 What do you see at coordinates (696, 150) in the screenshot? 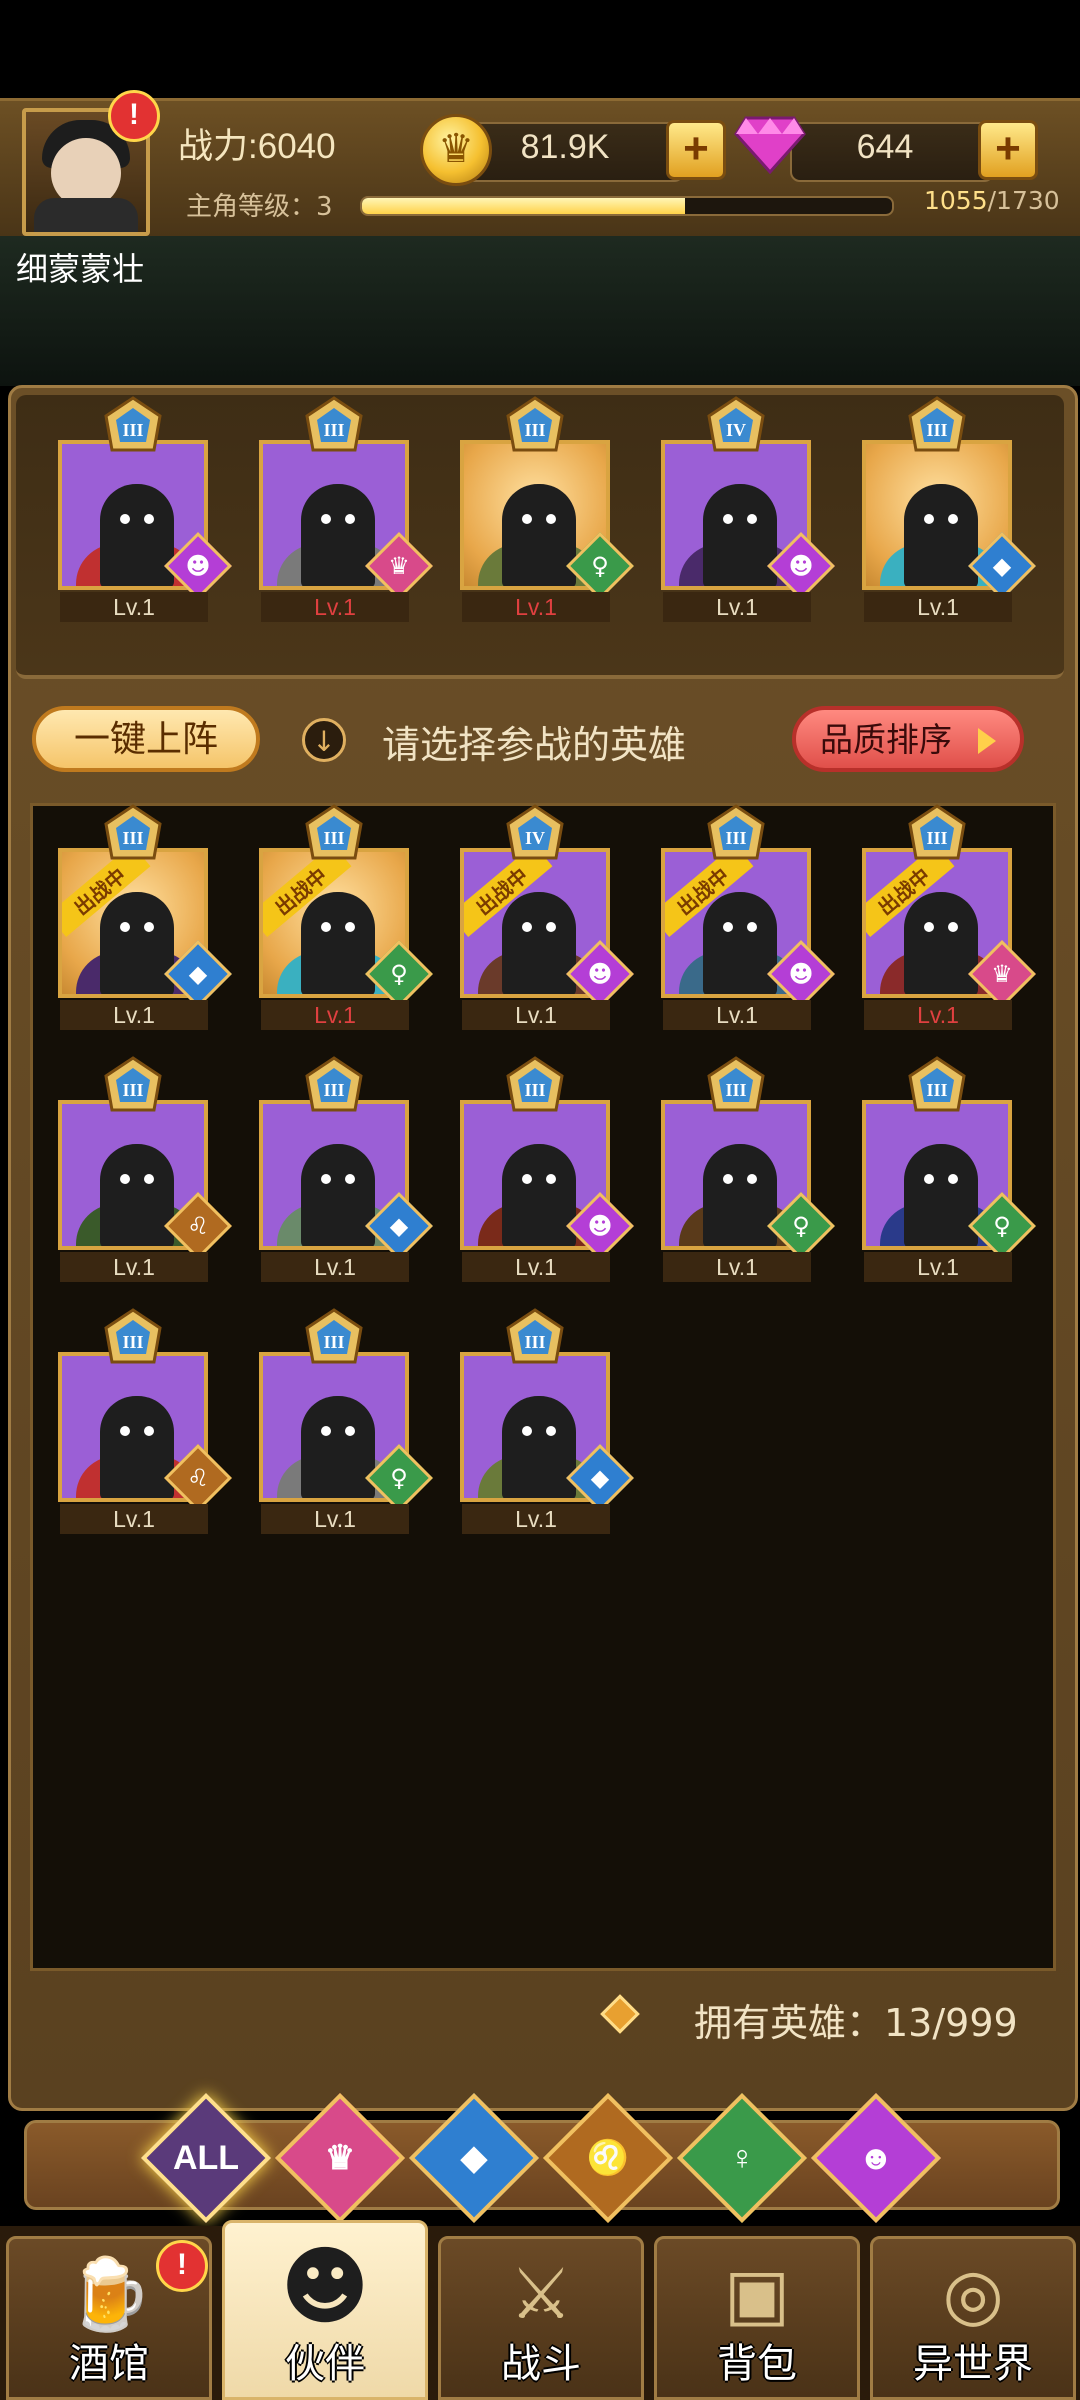
I see `add-gold-button: +` at bounding box center [696, 150].